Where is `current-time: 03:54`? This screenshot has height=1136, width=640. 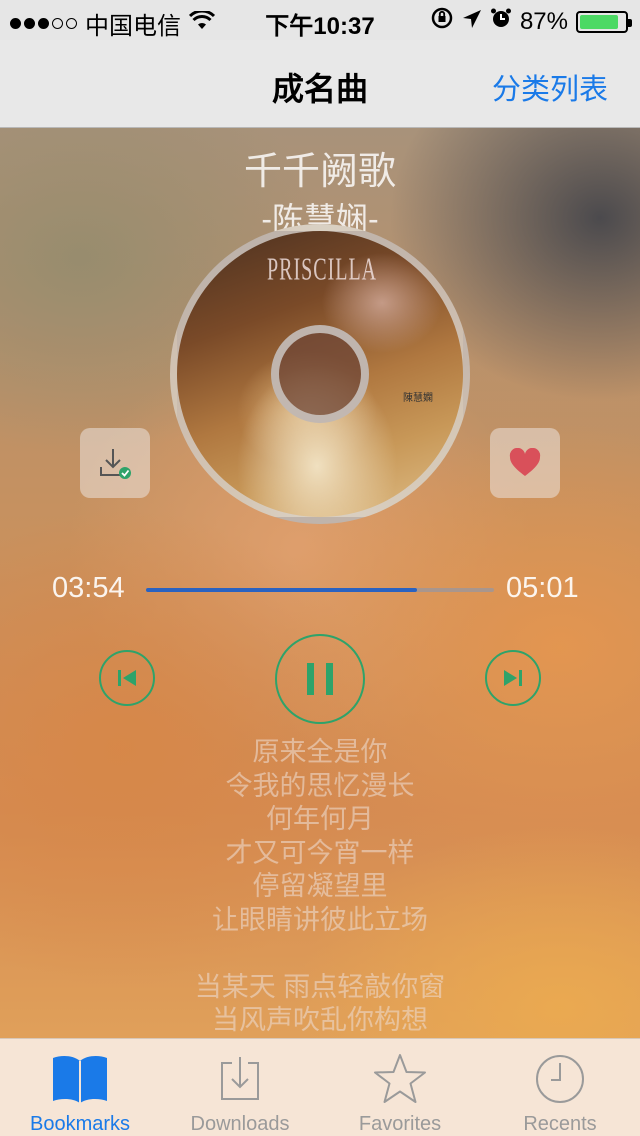
current-time: 03:54 is located at coordinates (88, 588).